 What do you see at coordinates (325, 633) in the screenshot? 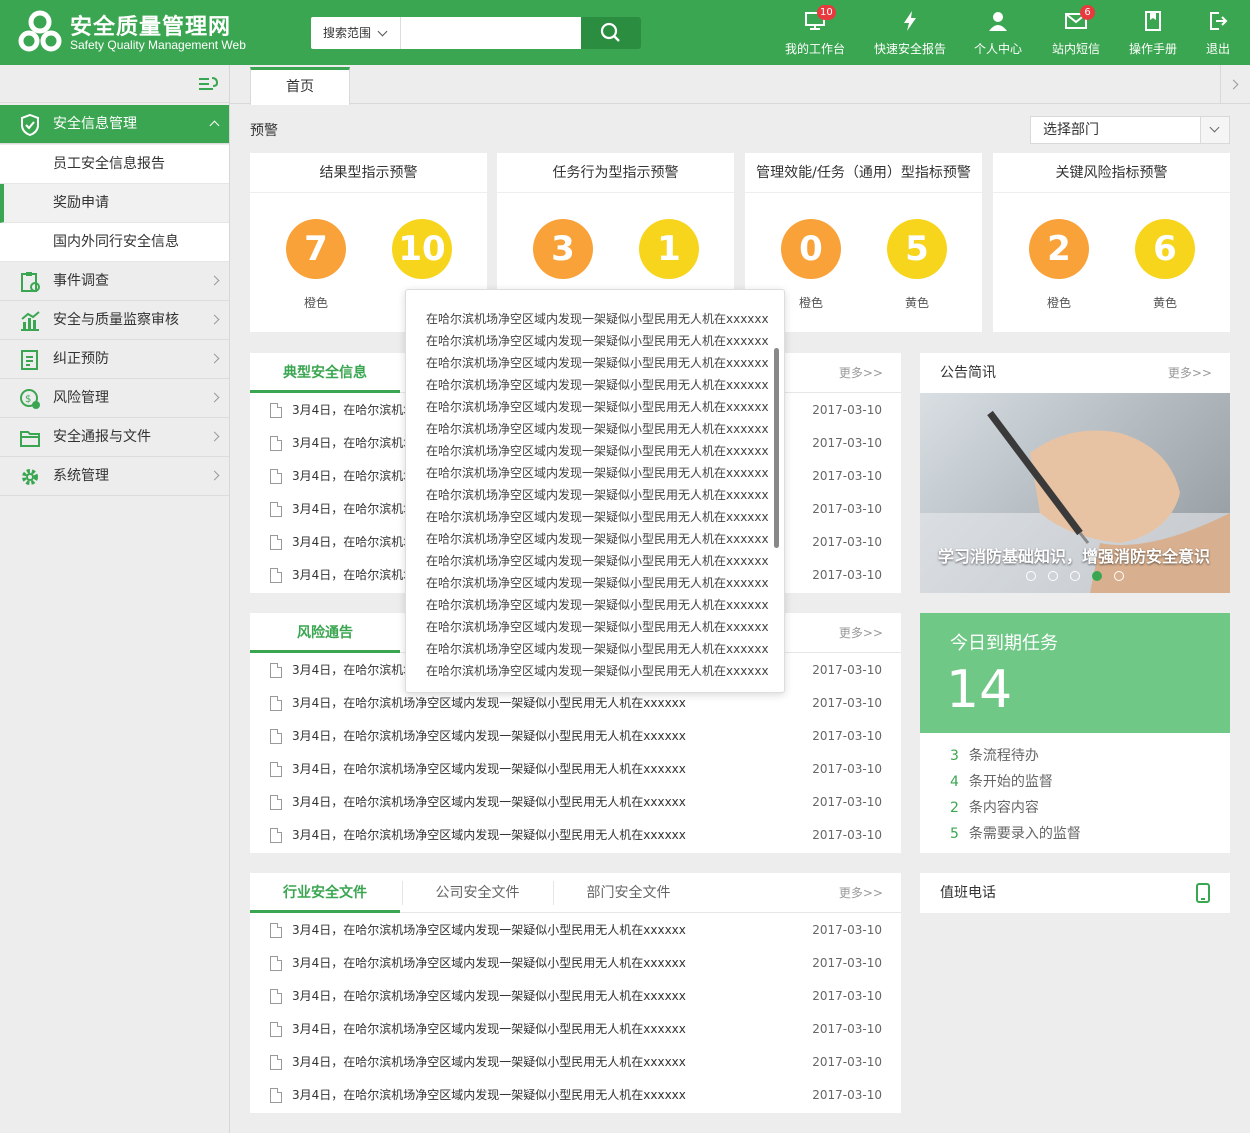
I see `tab-risk-notice: 风险通告` at bounding box center [325, 633].